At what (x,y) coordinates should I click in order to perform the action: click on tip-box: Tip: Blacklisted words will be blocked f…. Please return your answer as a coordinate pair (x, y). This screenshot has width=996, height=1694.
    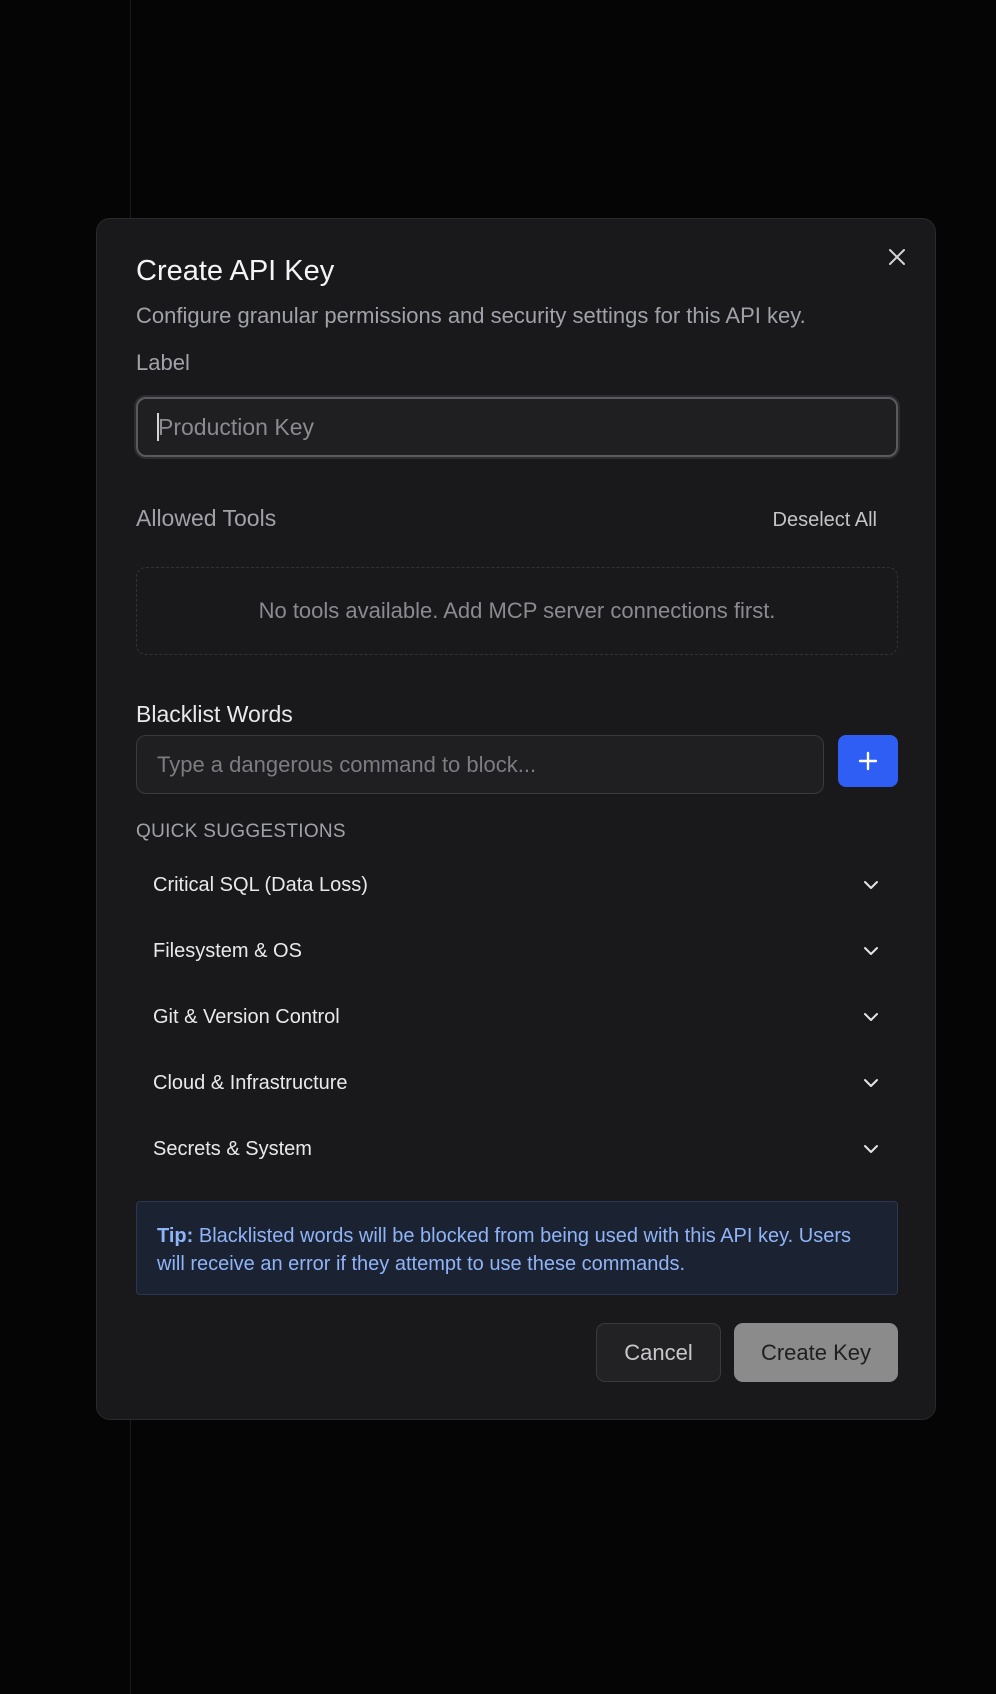
    Looking at the image, I should click on (517, 1248).